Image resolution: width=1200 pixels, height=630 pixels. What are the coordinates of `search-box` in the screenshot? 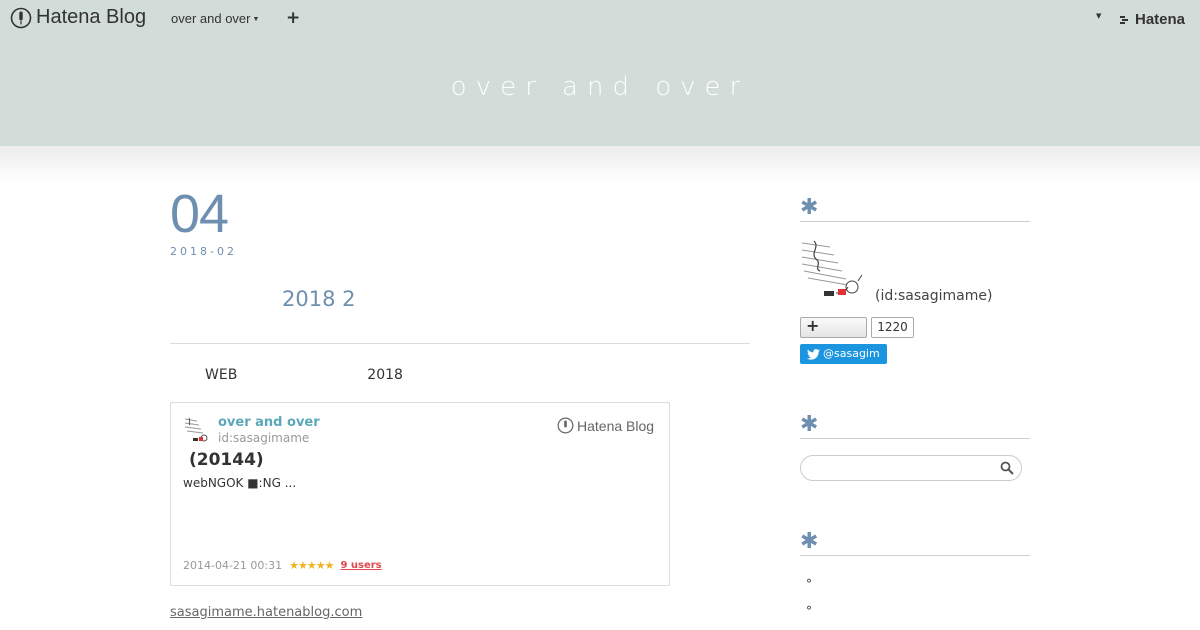 It's located at (911, 468).